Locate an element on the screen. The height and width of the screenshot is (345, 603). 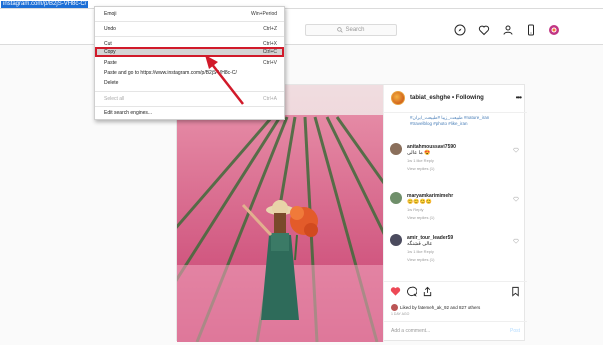
phone-icon is located at coordinates (531, 30).